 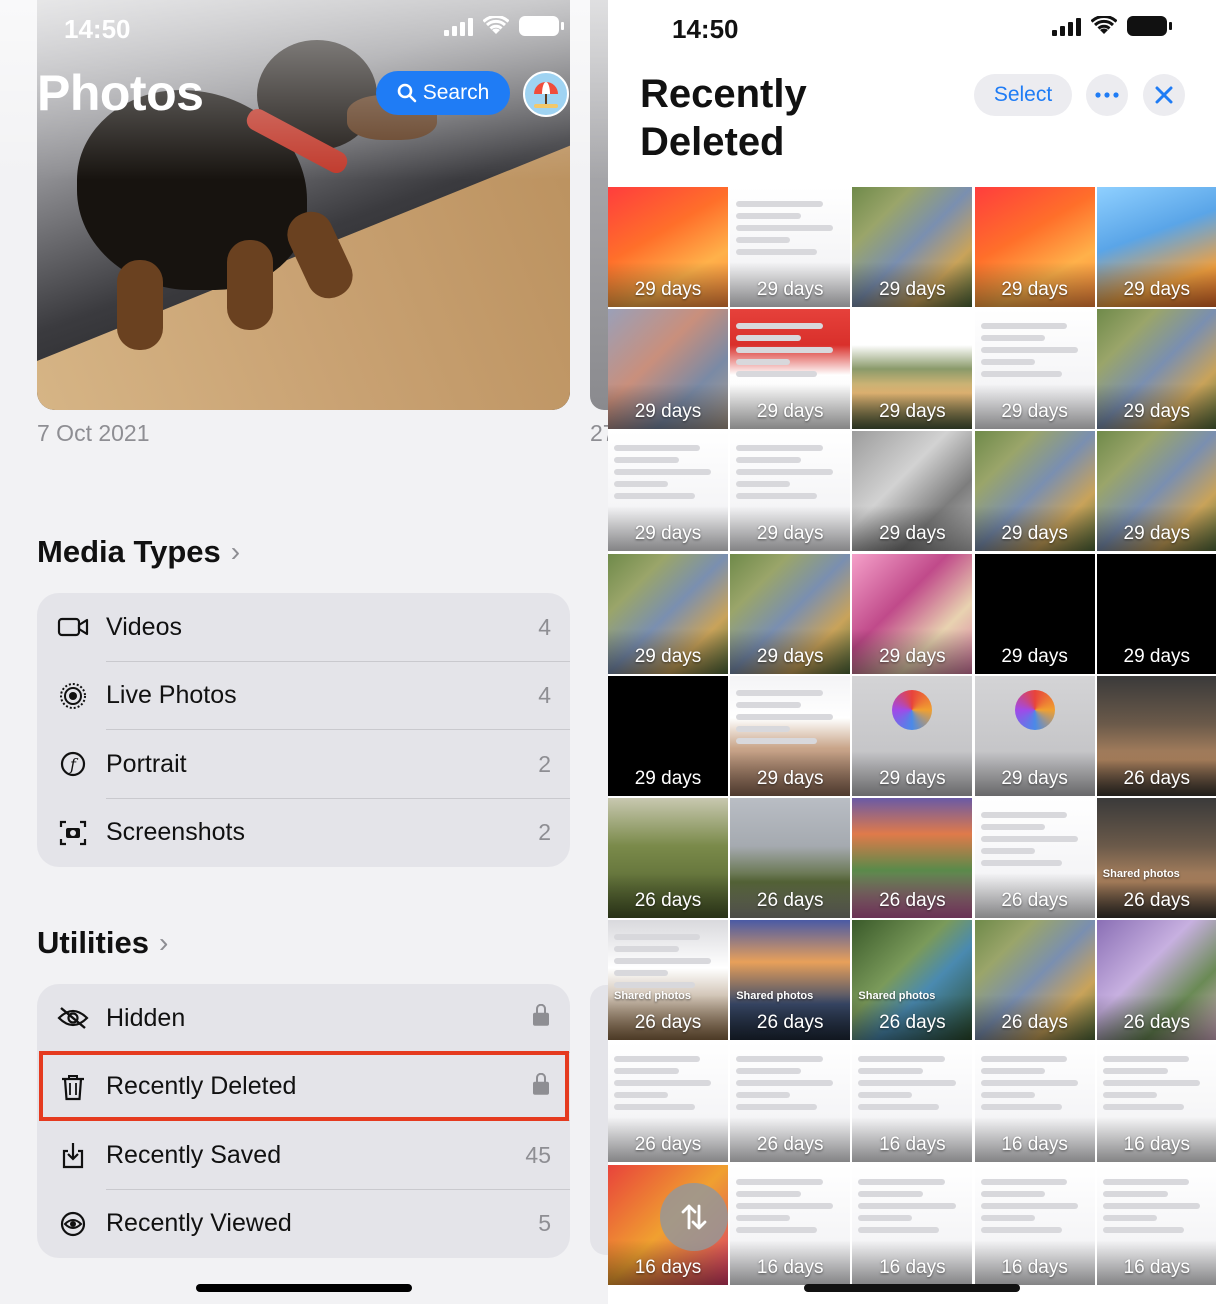 I want to click on utility-row-hidden: Hidden, so click(x=303, y=1018).